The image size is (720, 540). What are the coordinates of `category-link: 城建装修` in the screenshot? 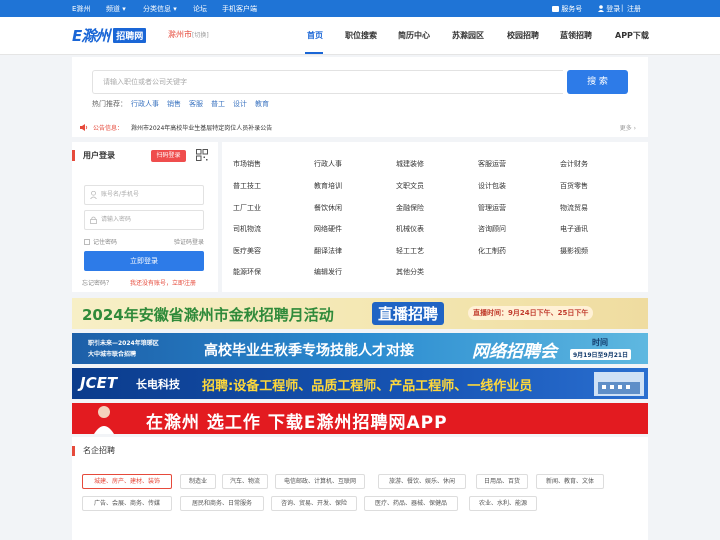 It's located at (410, 164).